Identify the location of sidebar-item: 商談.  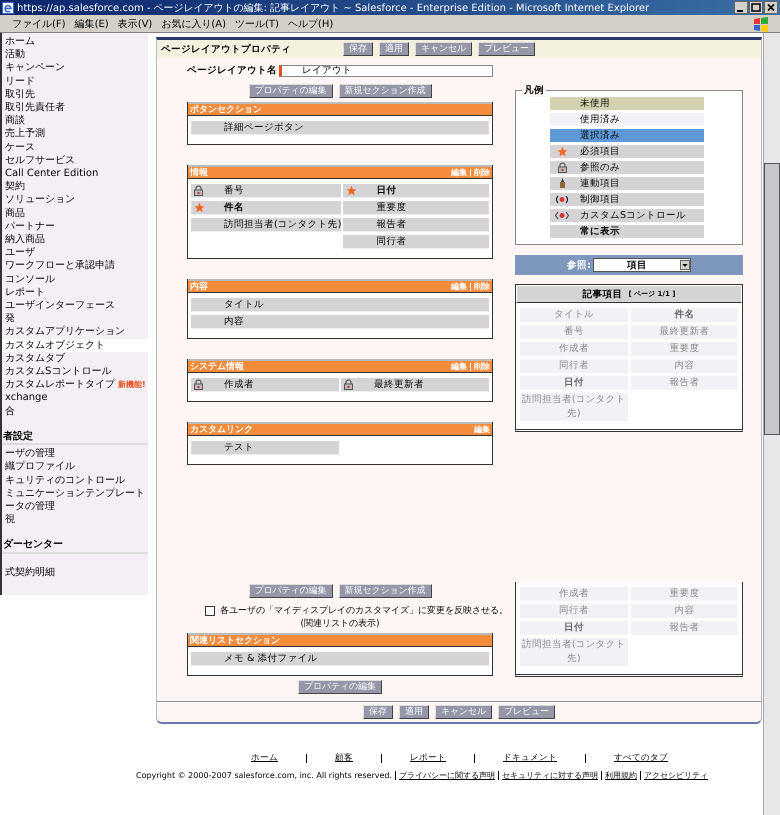
(15, 121).